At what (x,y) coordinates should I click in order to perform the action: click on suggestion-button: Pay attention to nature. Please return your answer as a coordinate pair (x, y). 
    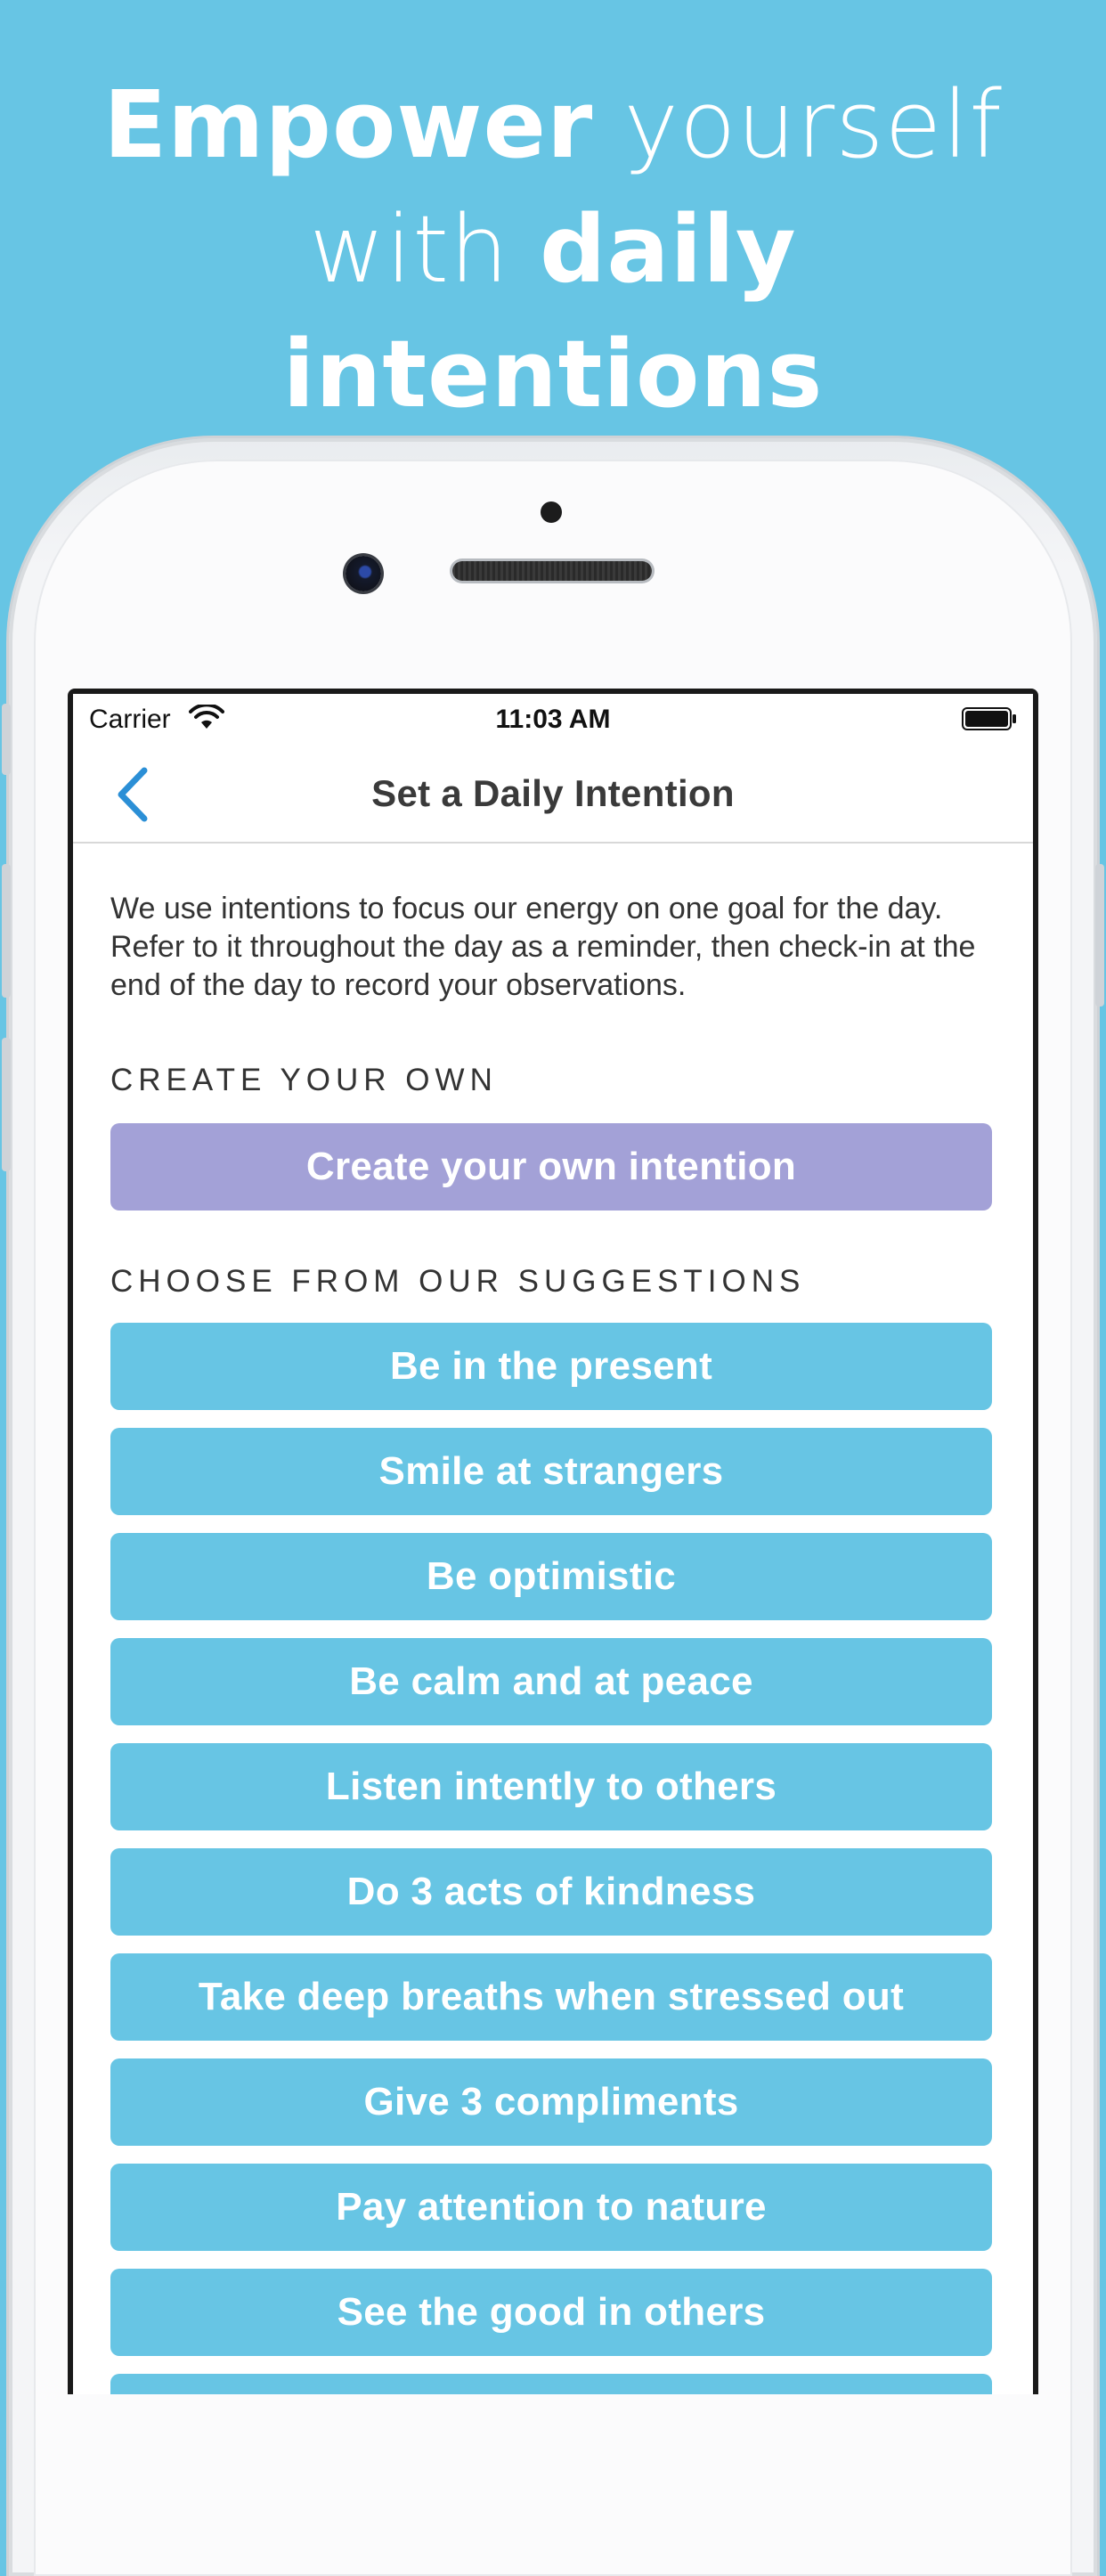
    Looking at the image, I should click on (551, 2208).